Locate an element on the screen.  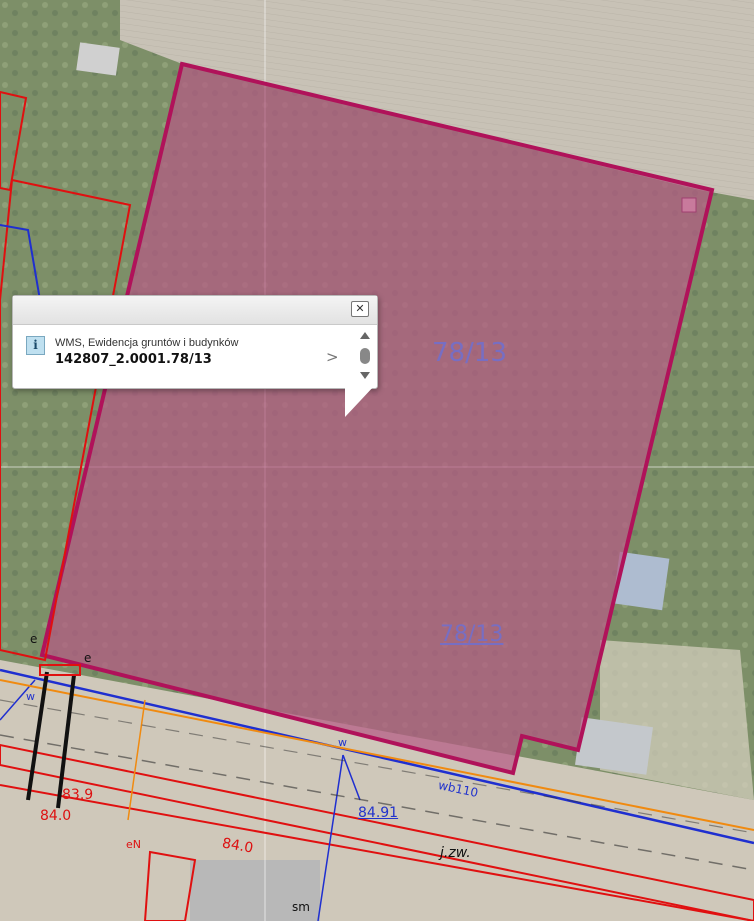
popup-pointer is located at coordinates (360, 401).